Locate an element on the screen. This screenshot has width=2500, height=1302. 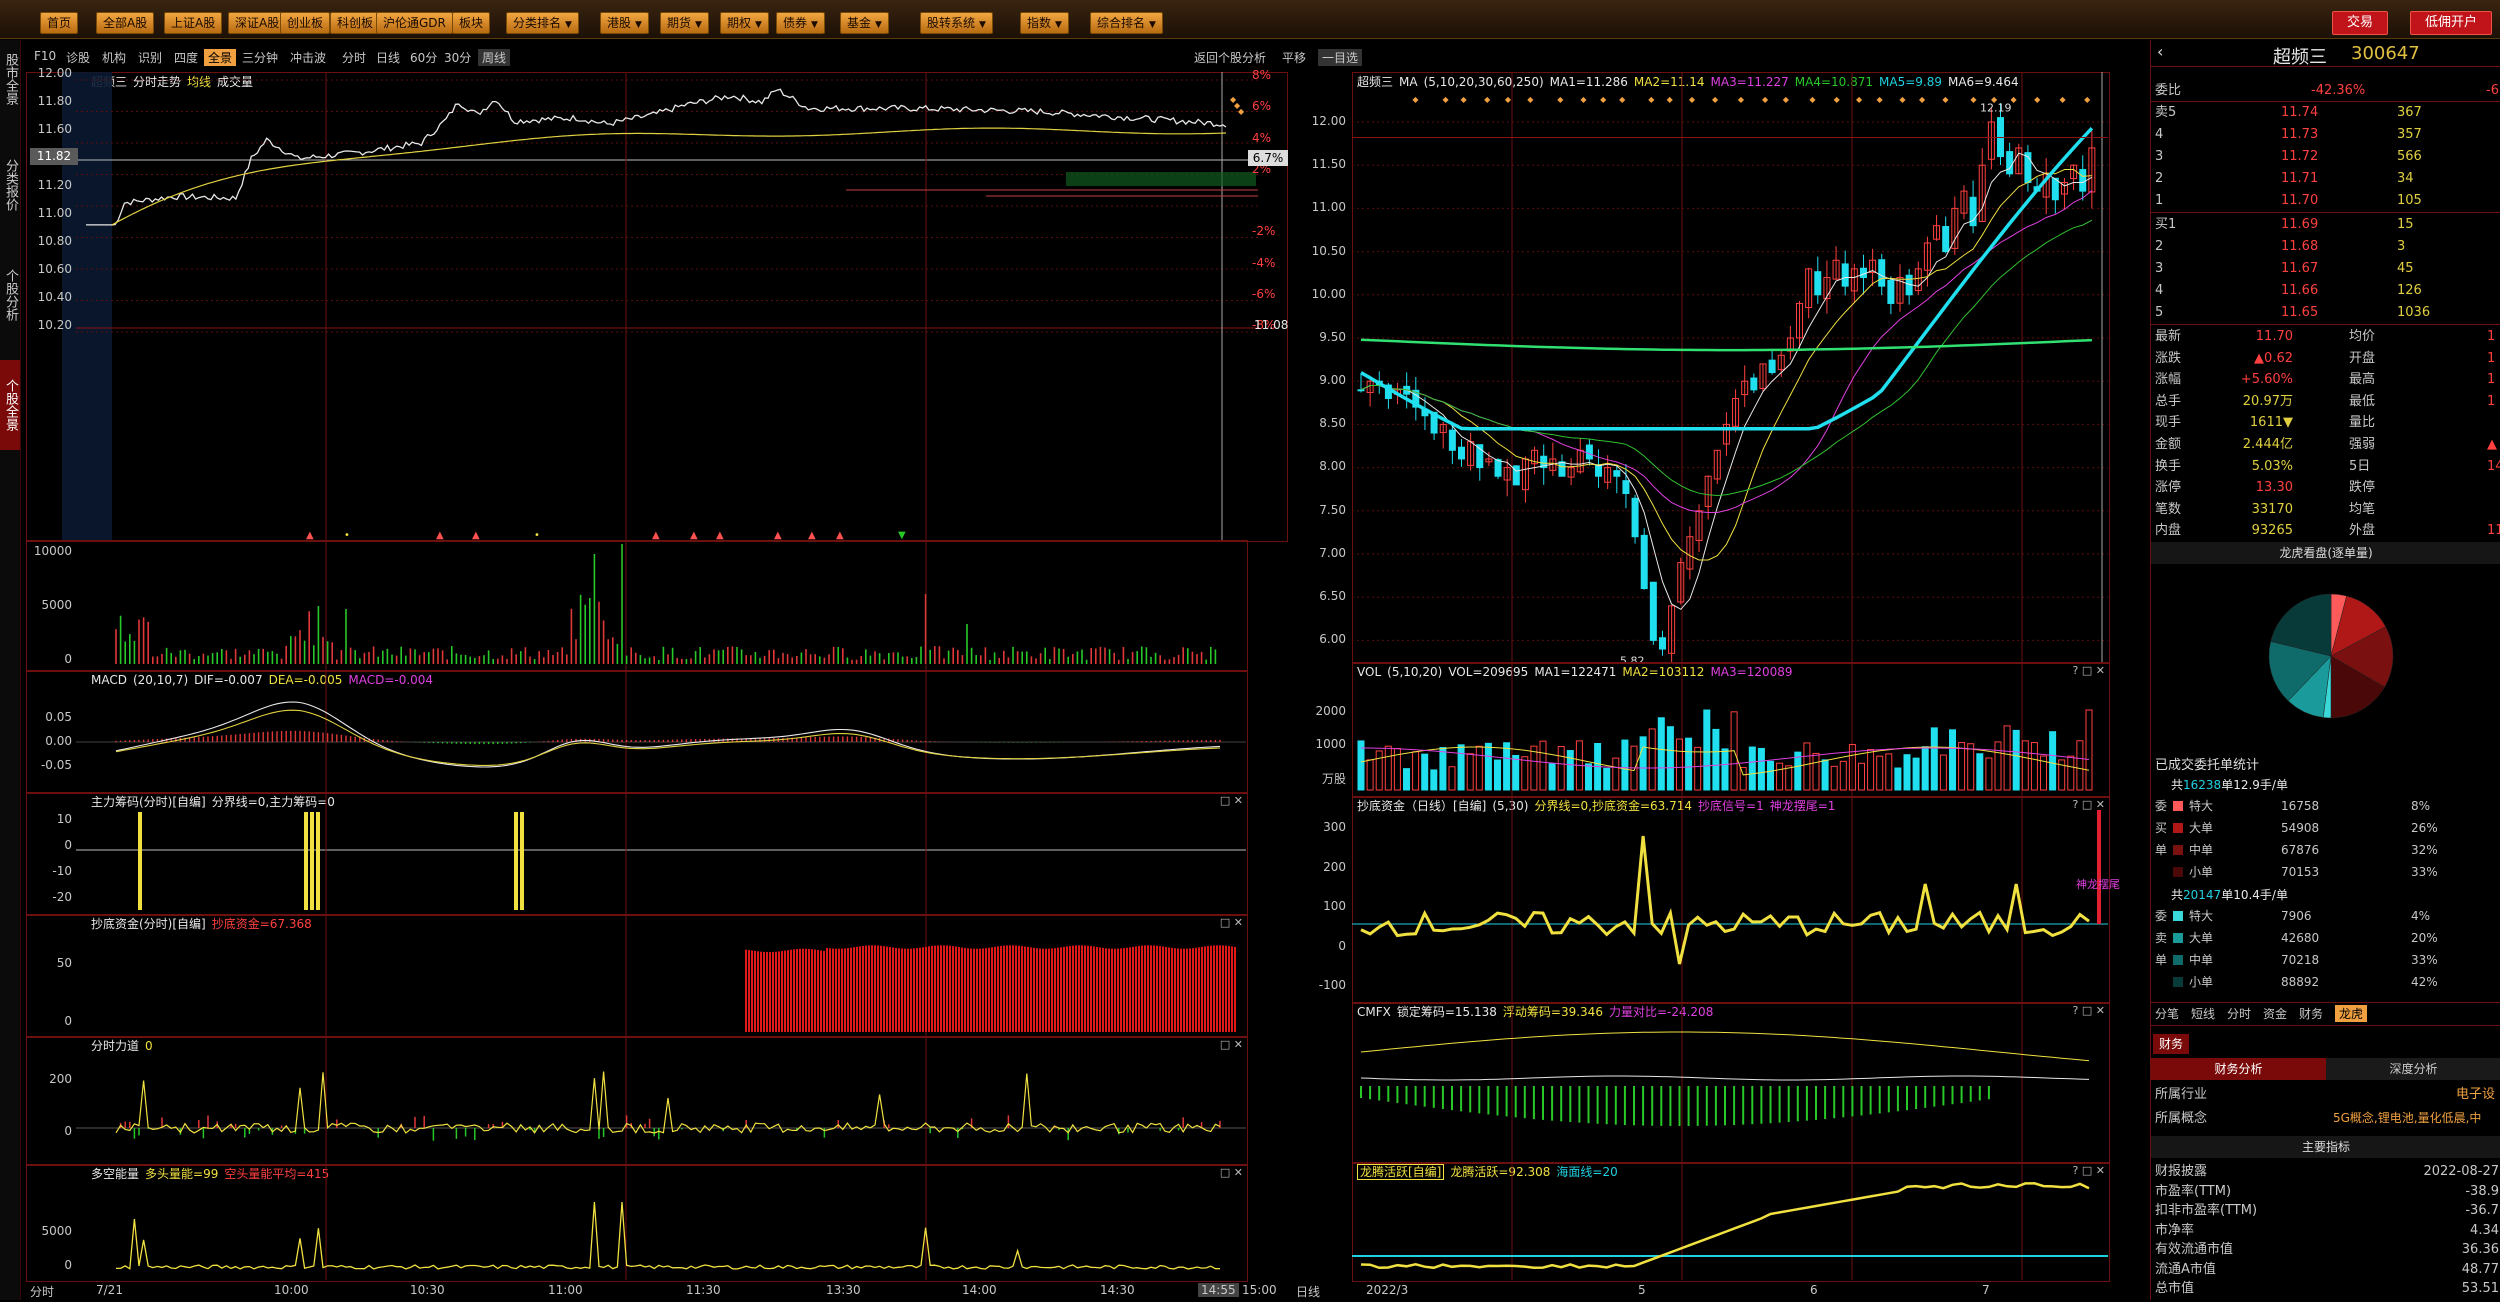
quote-tab: 分笔 is located at coordinates (2167, 1013).